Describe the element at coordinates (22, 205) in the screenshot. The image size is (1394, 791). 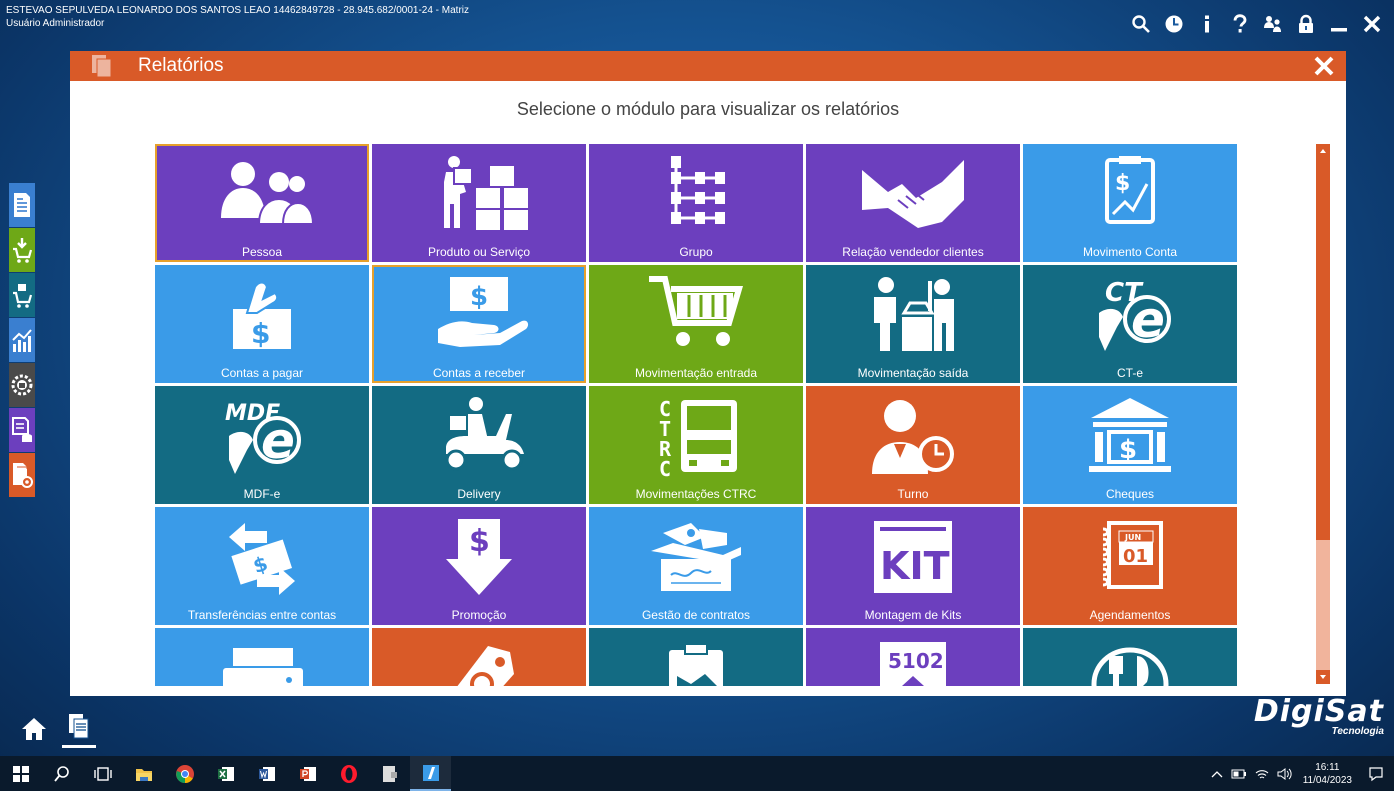
I see `sidebar-documents` at that location.